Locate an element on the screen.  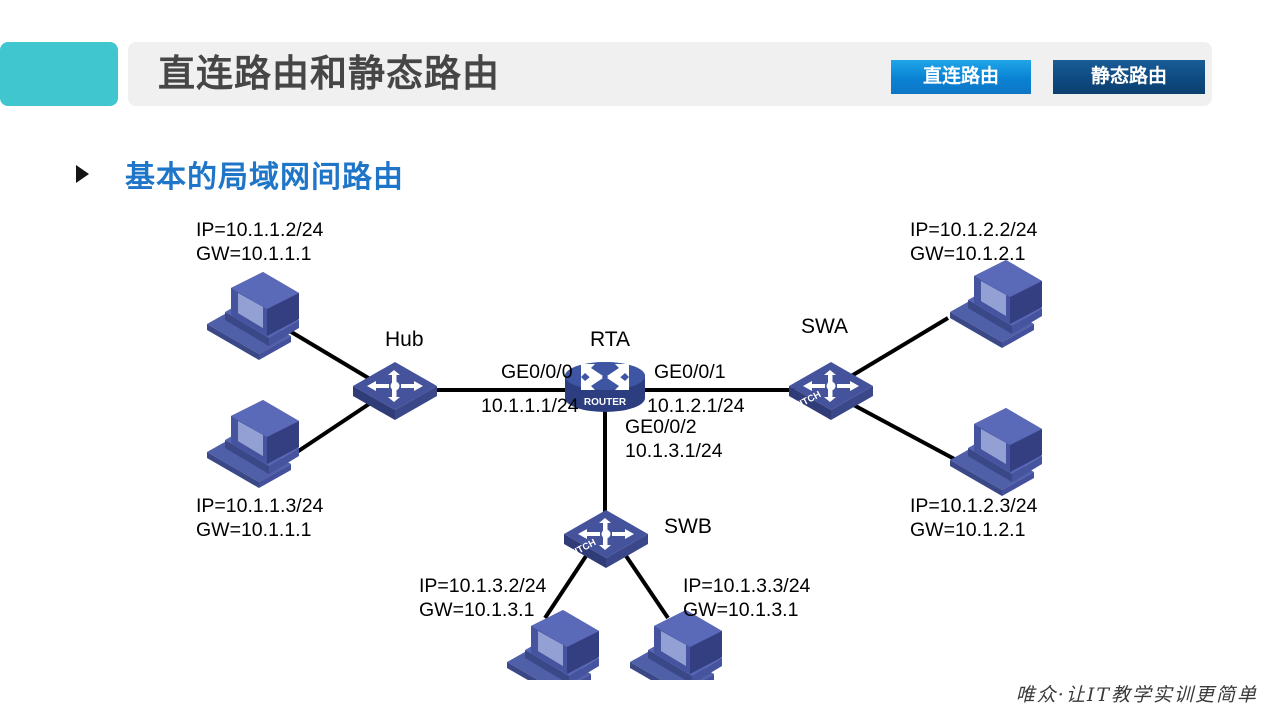
device-label-rta: RTA is located at coordinates (610, 339).